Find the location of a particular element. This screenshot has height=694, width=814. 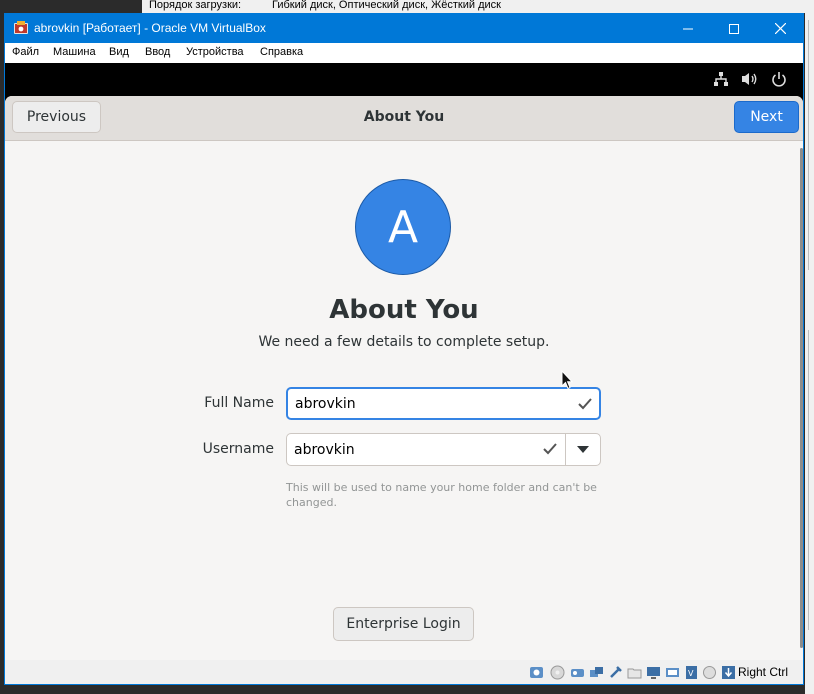

avatar-letter: A is located at coordinates (403, 227).